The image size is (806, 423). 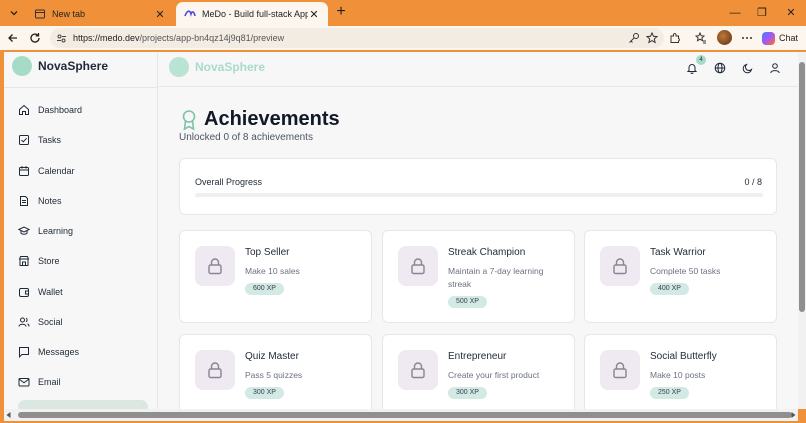 What do you see at coordinates (264, 289) in the screenshot?
I see `xp-badge: 600 XP` at bounding box center [264, 289].